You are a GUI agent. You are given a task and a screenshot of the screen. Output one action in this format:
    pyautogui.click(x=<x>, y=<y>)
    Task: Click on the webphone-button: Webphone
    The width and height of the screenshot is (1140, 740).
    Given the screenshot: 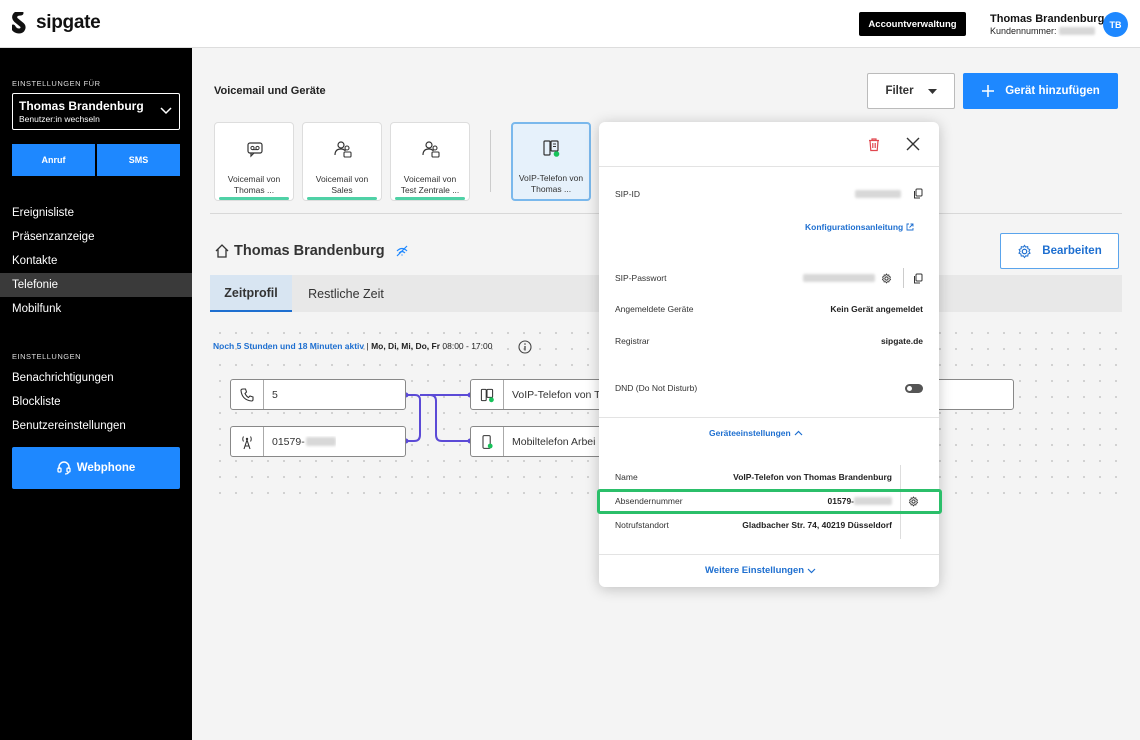 What is the action you would take?
    pyautogui.click(x=96, y=468)
    